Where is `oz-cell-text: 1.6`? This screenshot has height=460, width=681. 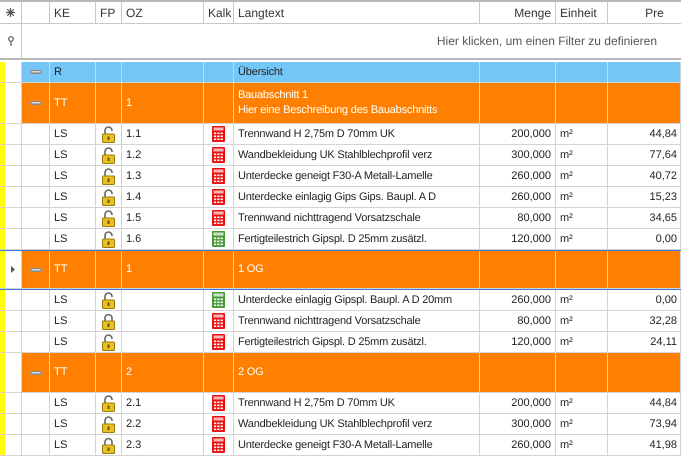 oz-cell-text: 1.6 is located at coordinates (134, 239).